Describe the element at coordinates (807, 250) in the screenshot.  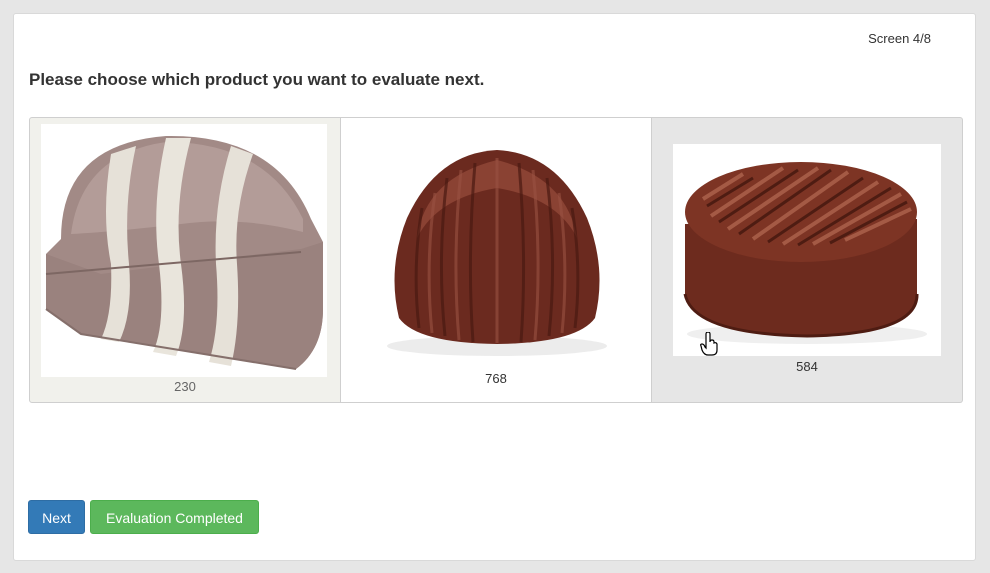
I see `round-chocolate-with-ridged-top-image` at that location.